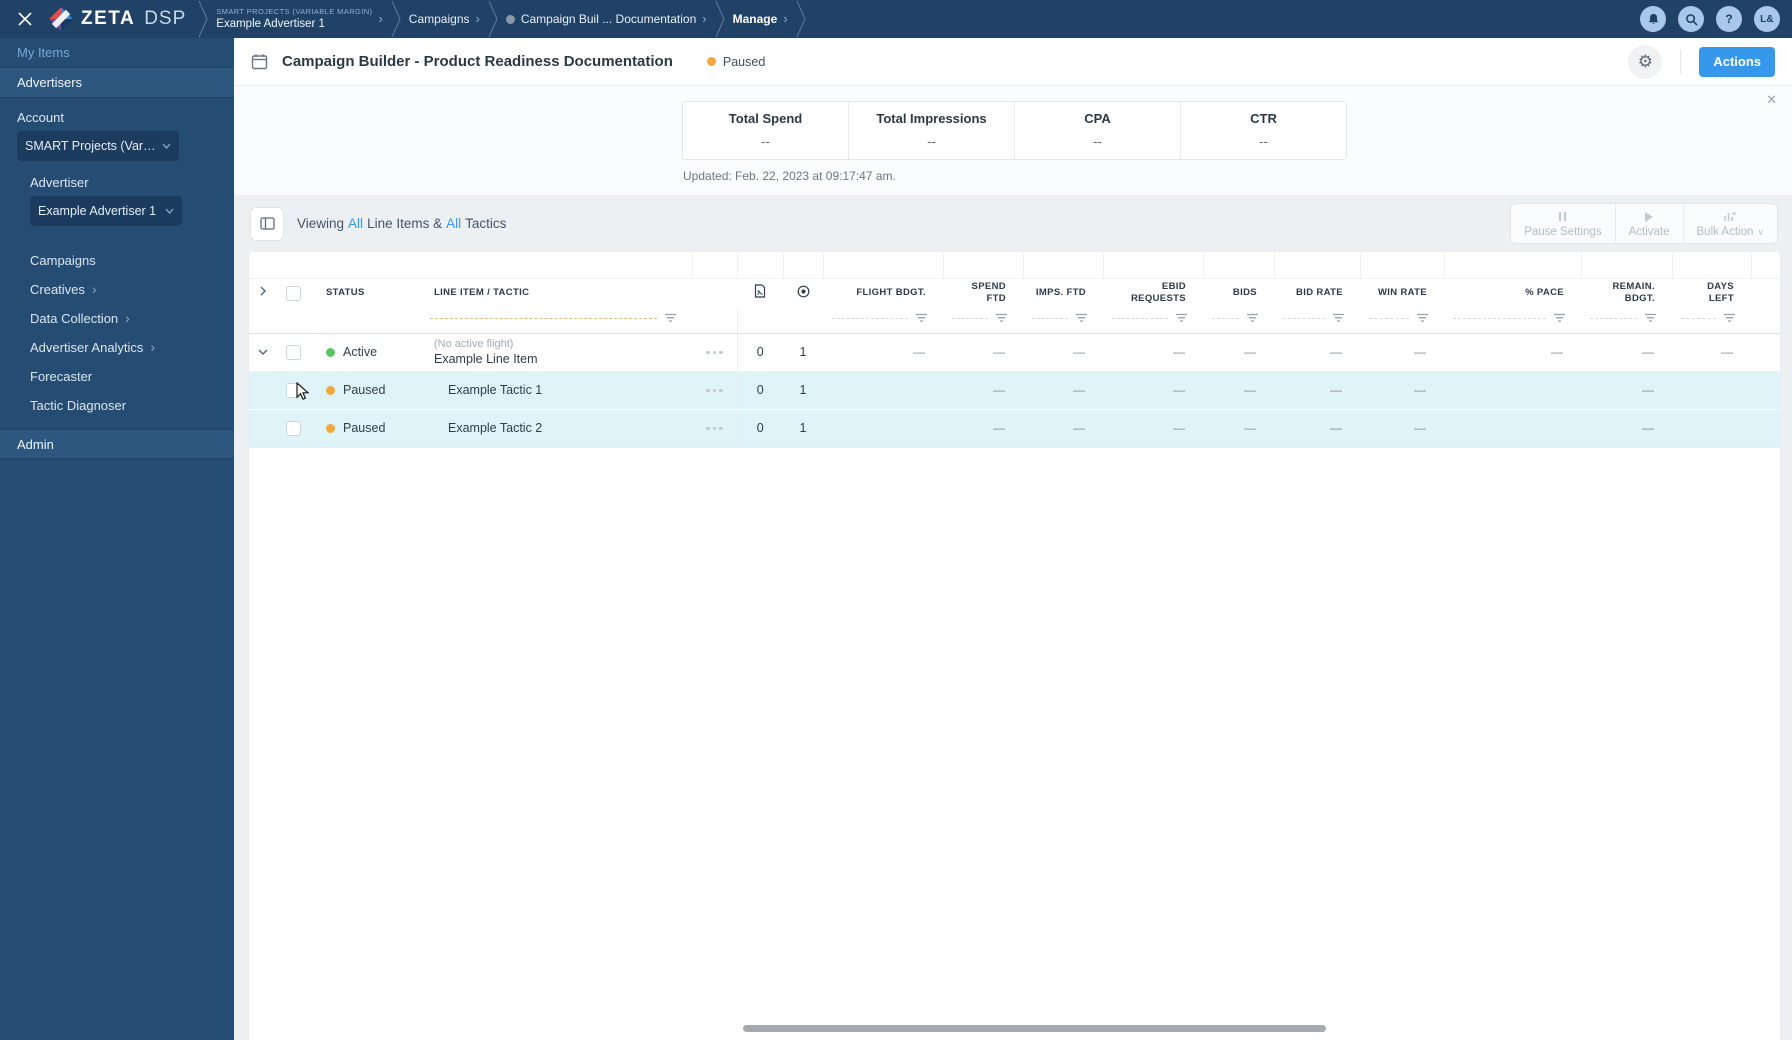 Image resolution: width=1792 pixels, height=1040 pixels. What do you see at coordinates (556, 320) in the screenshot?
I see `filter-line-item` at bounding box center [556, 320].